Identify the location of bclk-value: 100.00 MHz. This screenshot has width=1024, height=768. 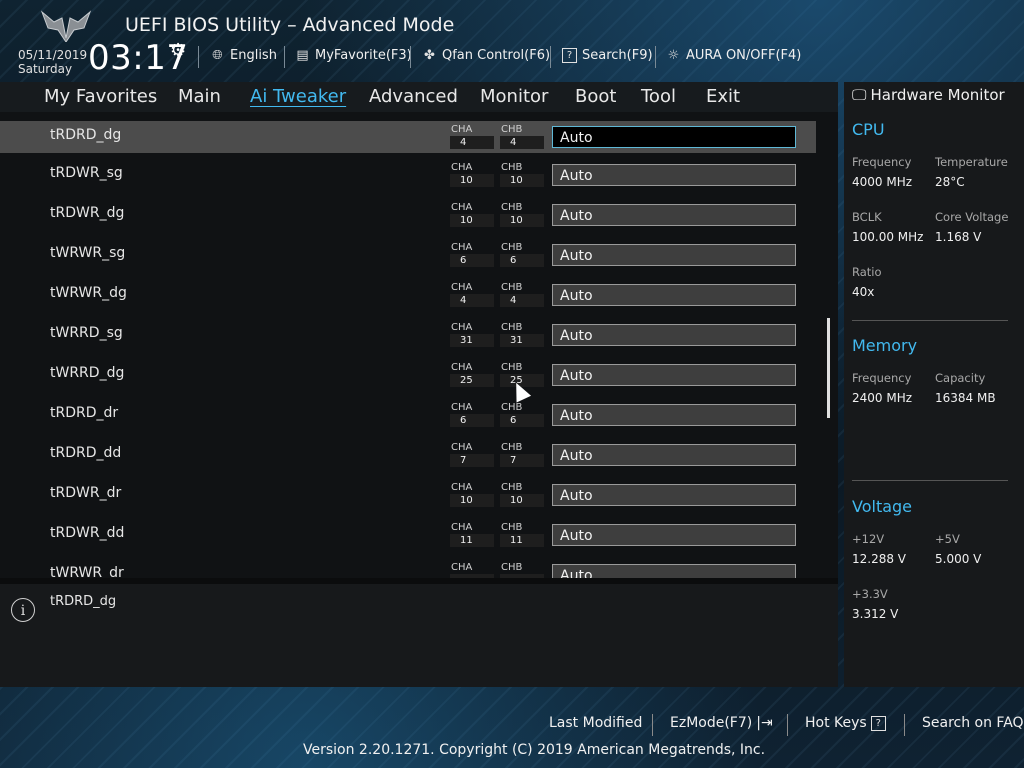
(888, 237).